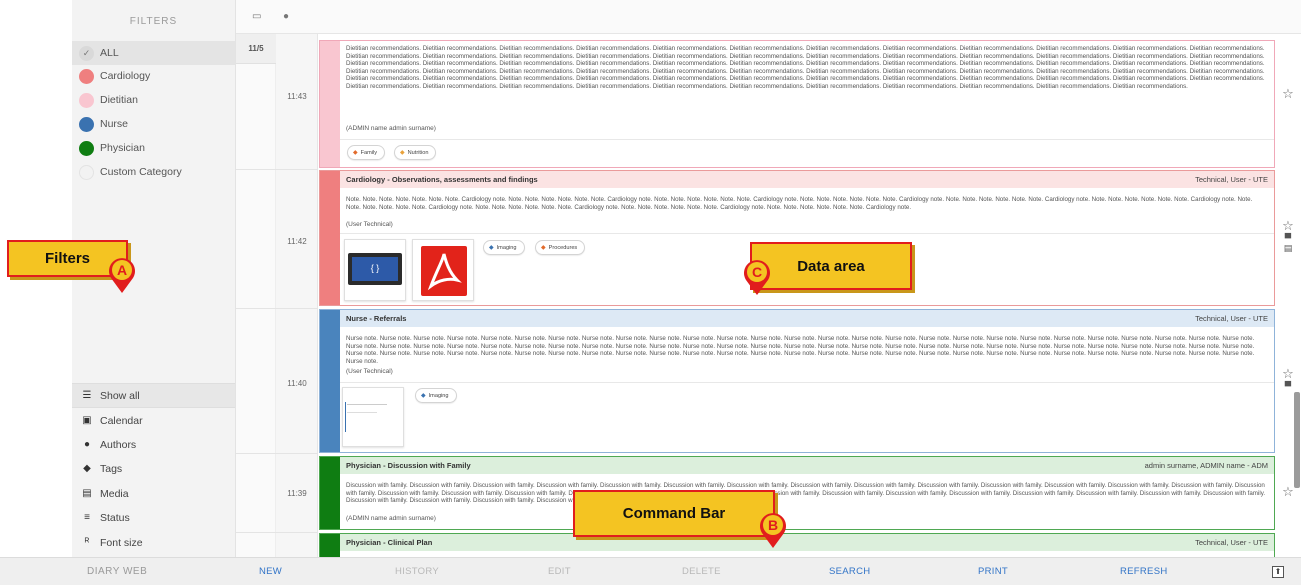 This screenshot has width=1301, height=585. What do you see at coordinates (125, 76) in the screenshot?
I see `filter-label: Cardiology` at bounding box center [125, 76].